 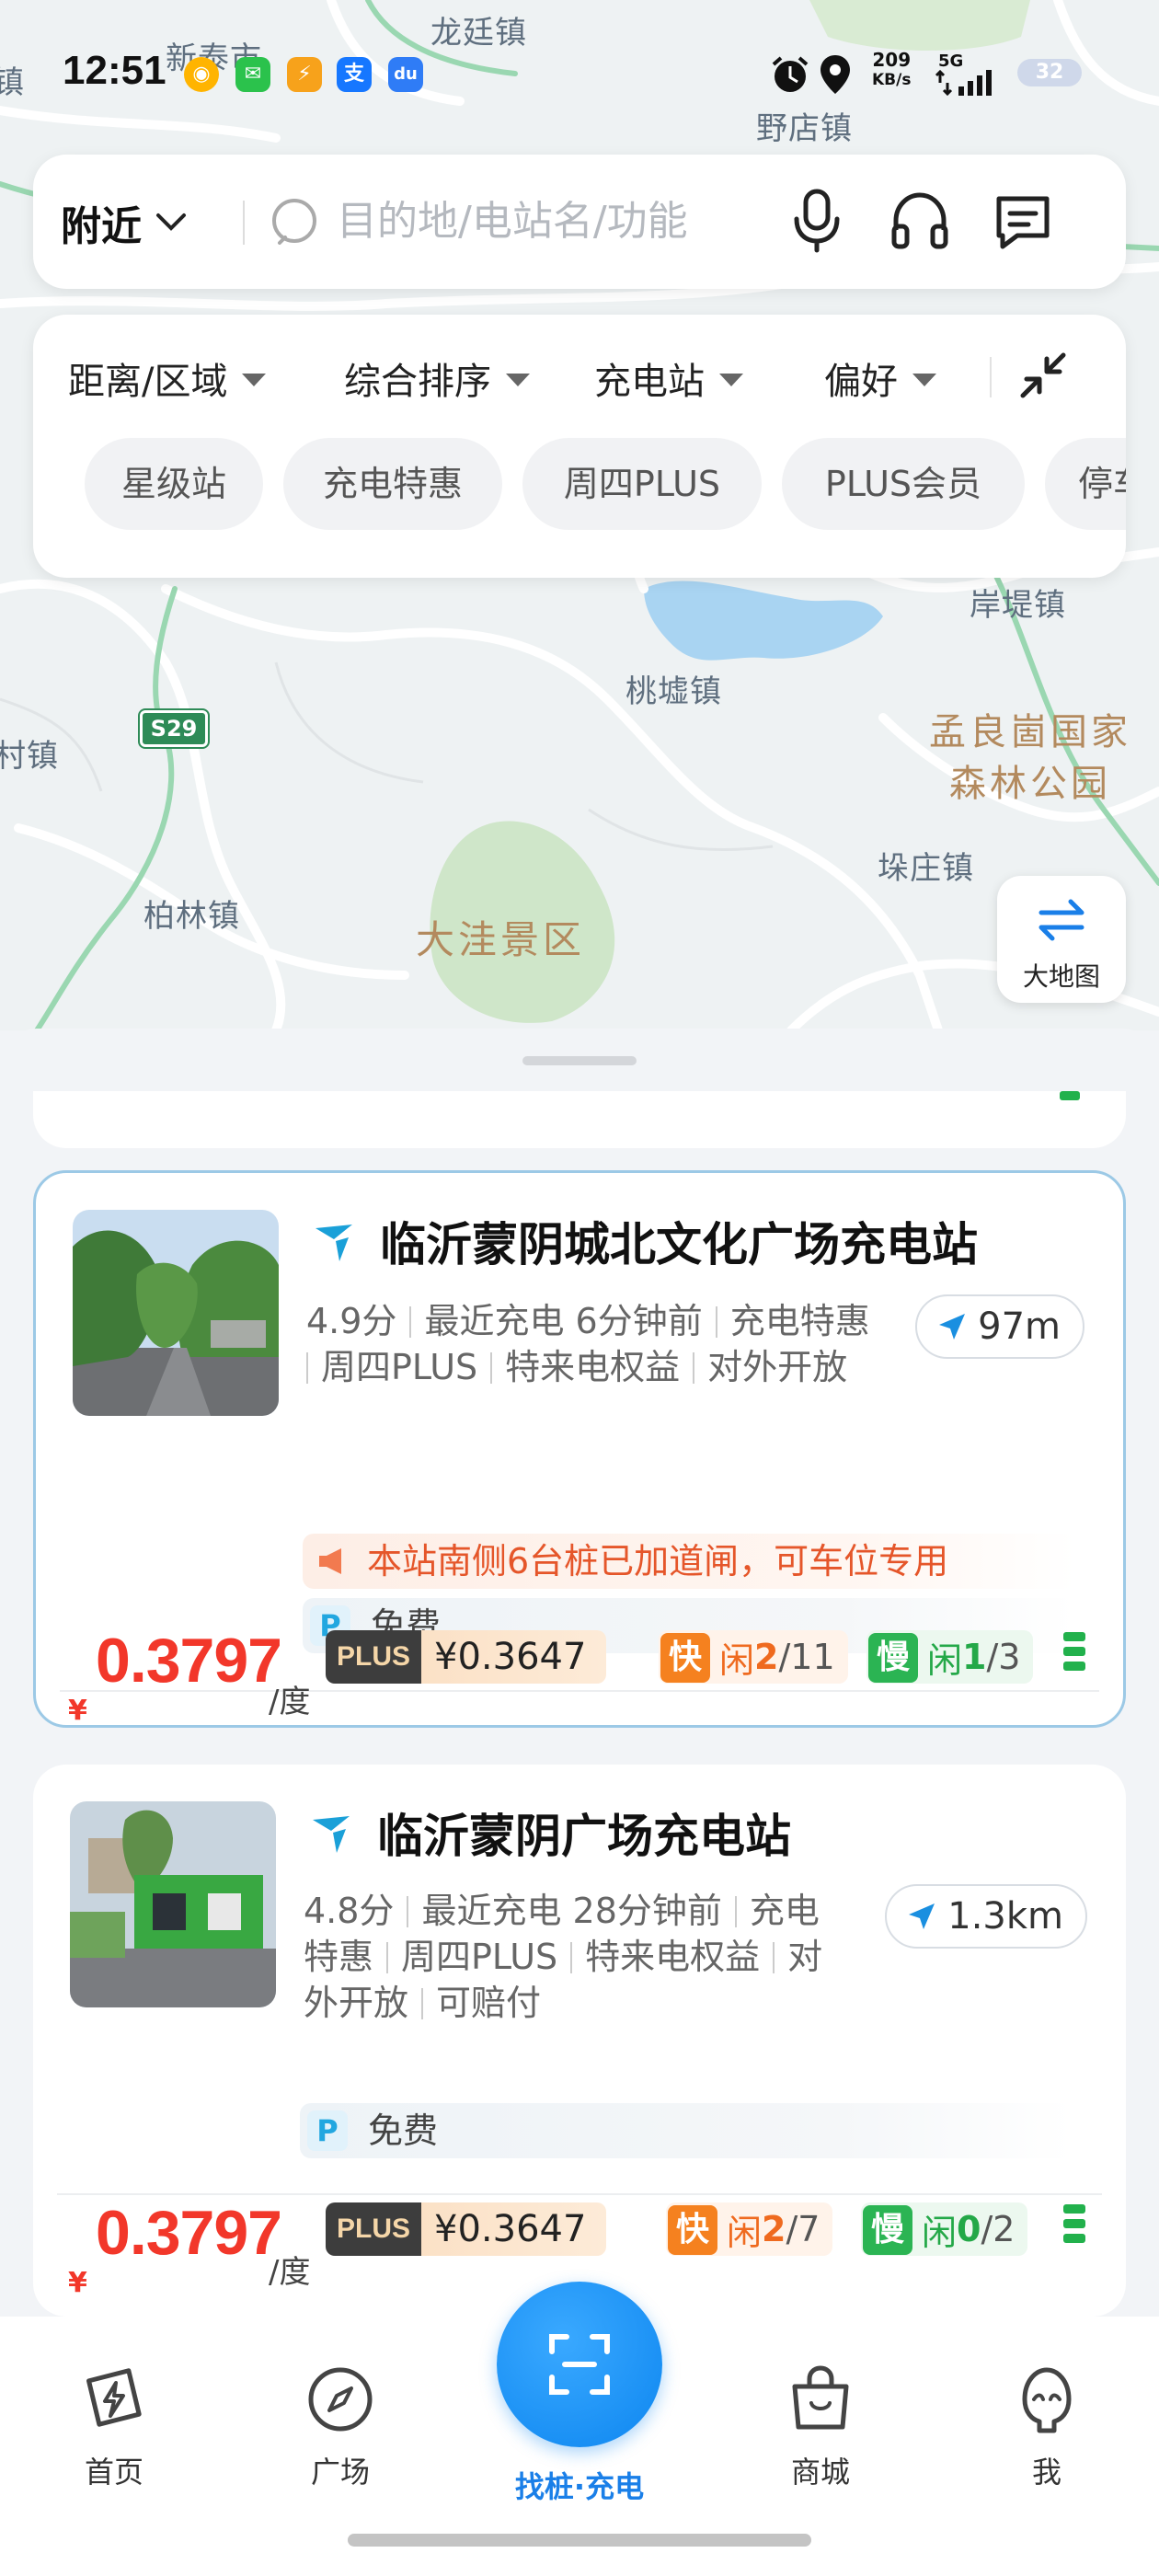 What do you see at coordinates (557, 221) in the screenshot?
I see `search-input` at bounding box center [557, 221].